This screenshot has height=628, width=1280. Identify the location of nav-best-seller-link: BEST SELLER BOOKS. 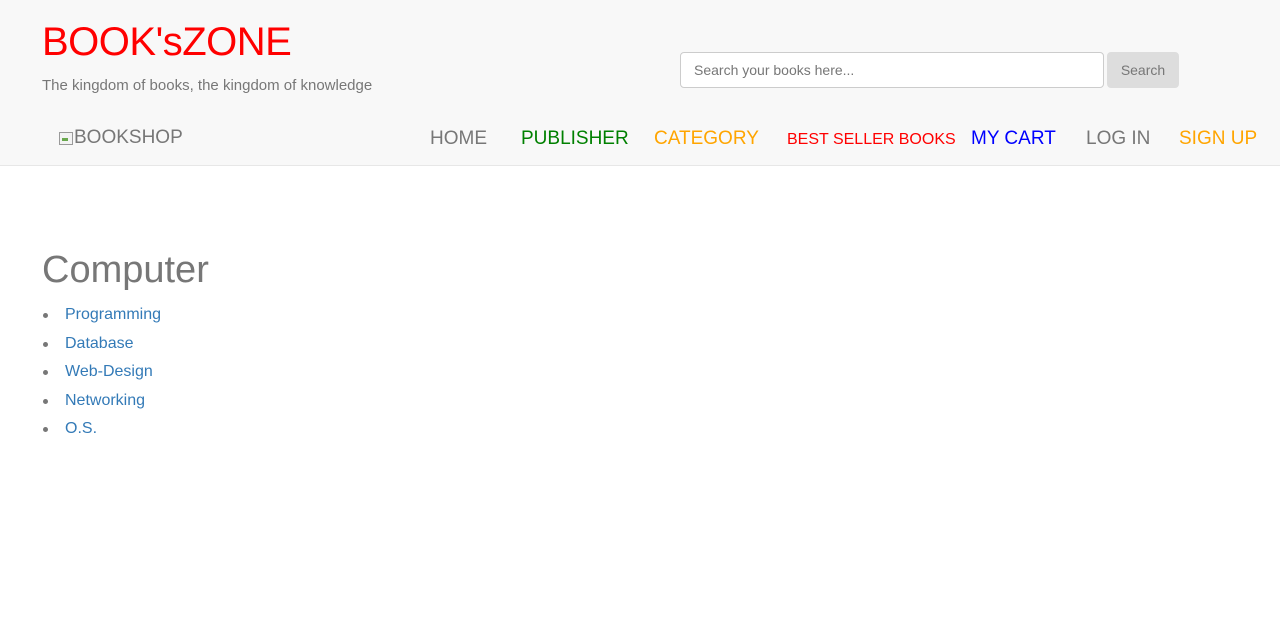
(871, 140).